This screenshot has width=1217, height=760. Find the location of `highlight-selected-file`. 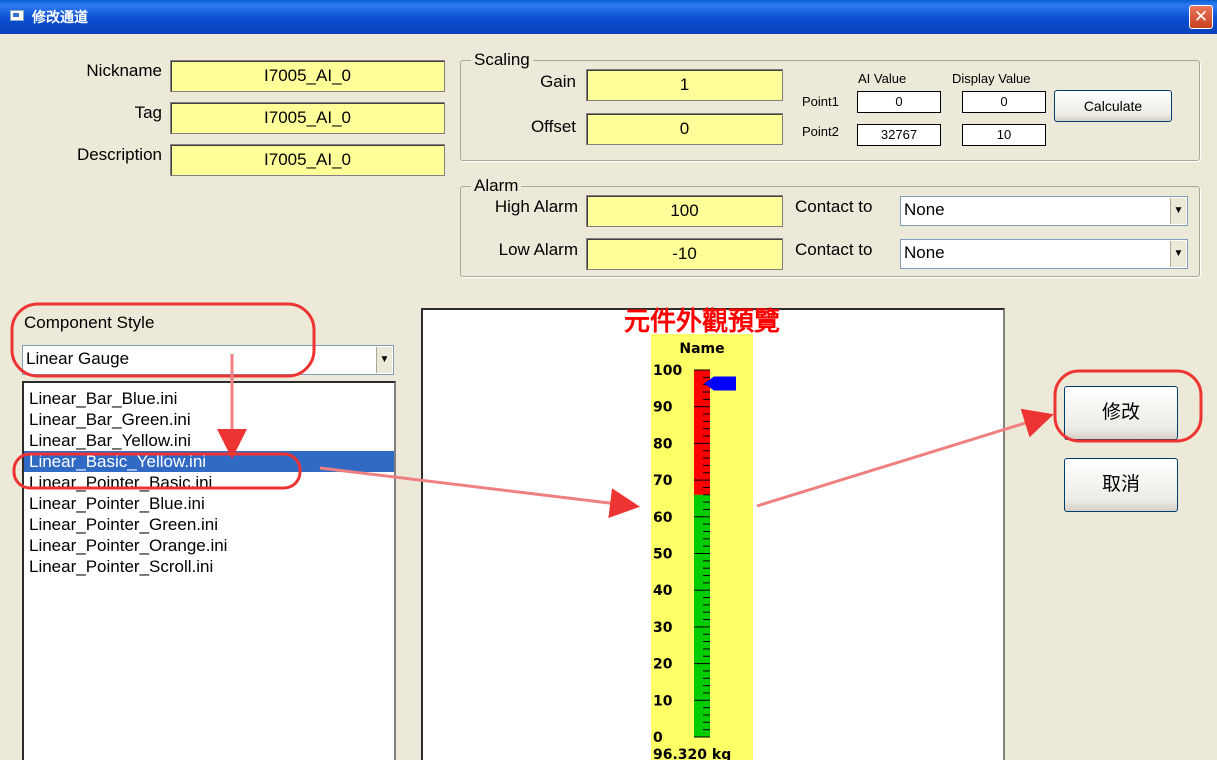

highlight-selected-file is located at coordinates (157, 471).